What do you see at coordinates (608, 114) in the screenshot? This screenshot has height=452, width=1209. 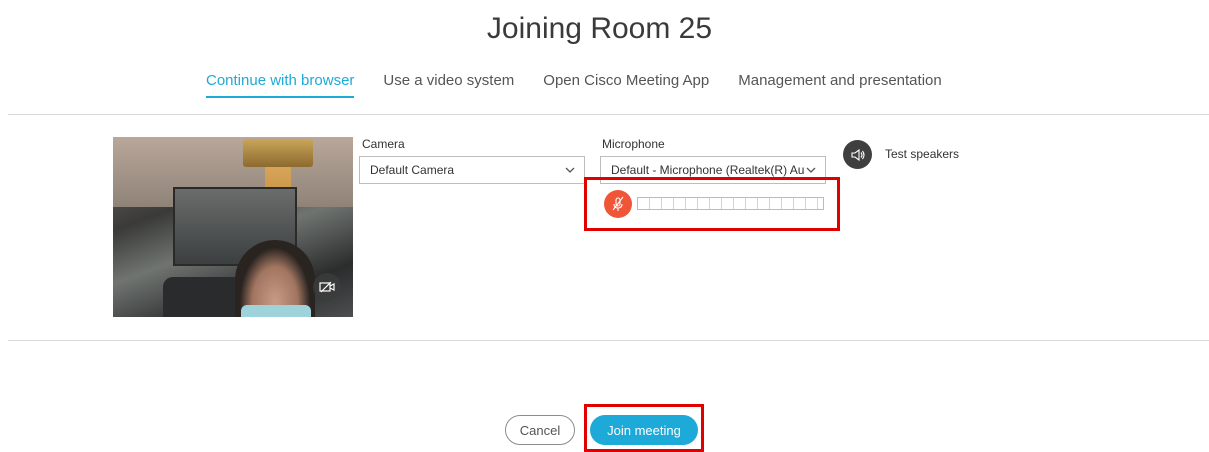 I see `top-divider` at bounding box center [608, 114].